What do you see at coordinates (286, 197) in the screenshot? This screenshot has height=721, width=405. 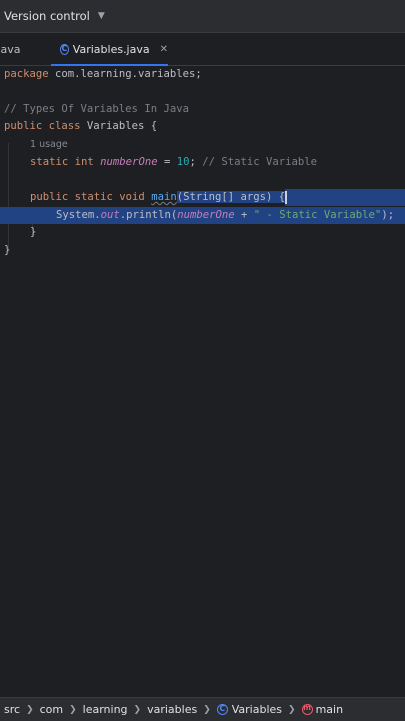 I see `text-caret` at bounding box center [286, 197].